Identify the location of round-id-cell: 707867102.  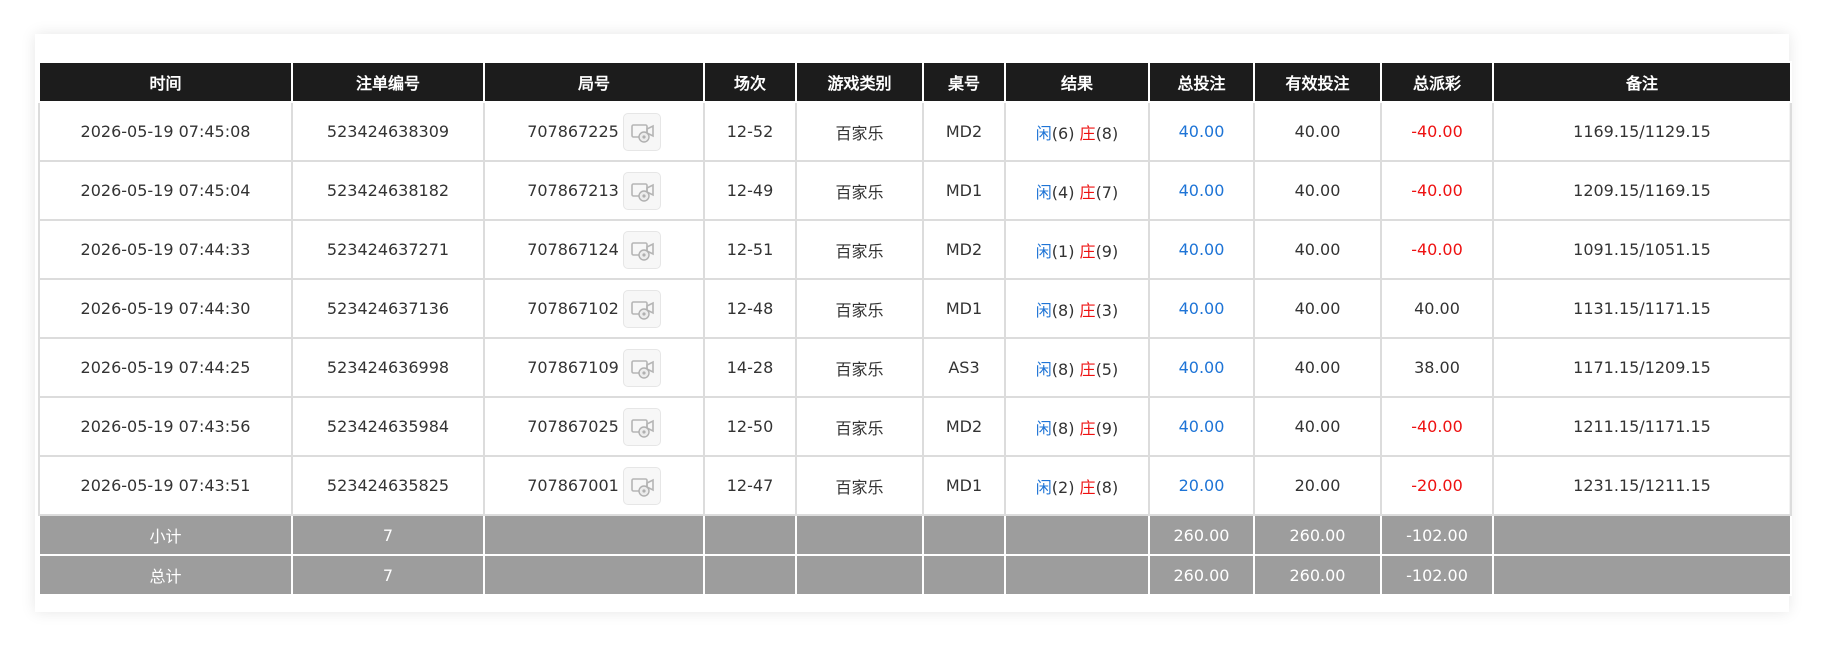
(594, 308).